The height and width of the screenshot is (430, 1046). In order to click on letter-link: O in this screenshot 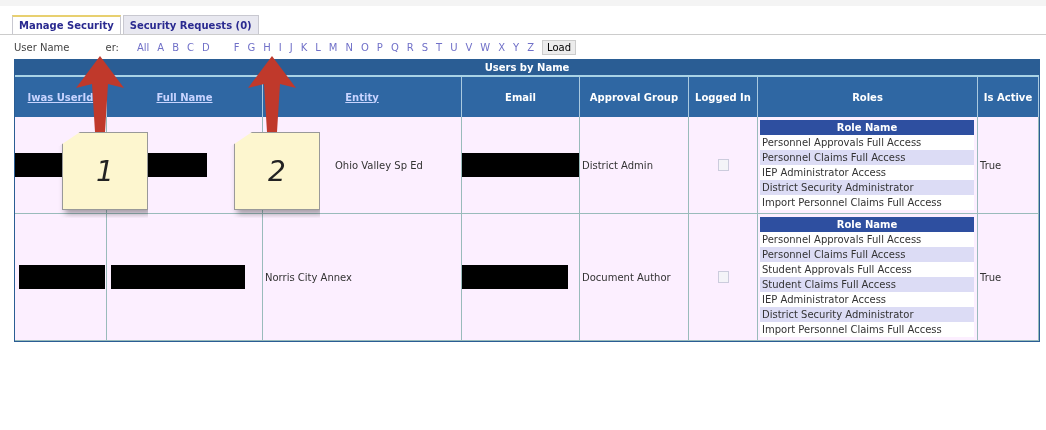, I will do `click(365, 47)`.